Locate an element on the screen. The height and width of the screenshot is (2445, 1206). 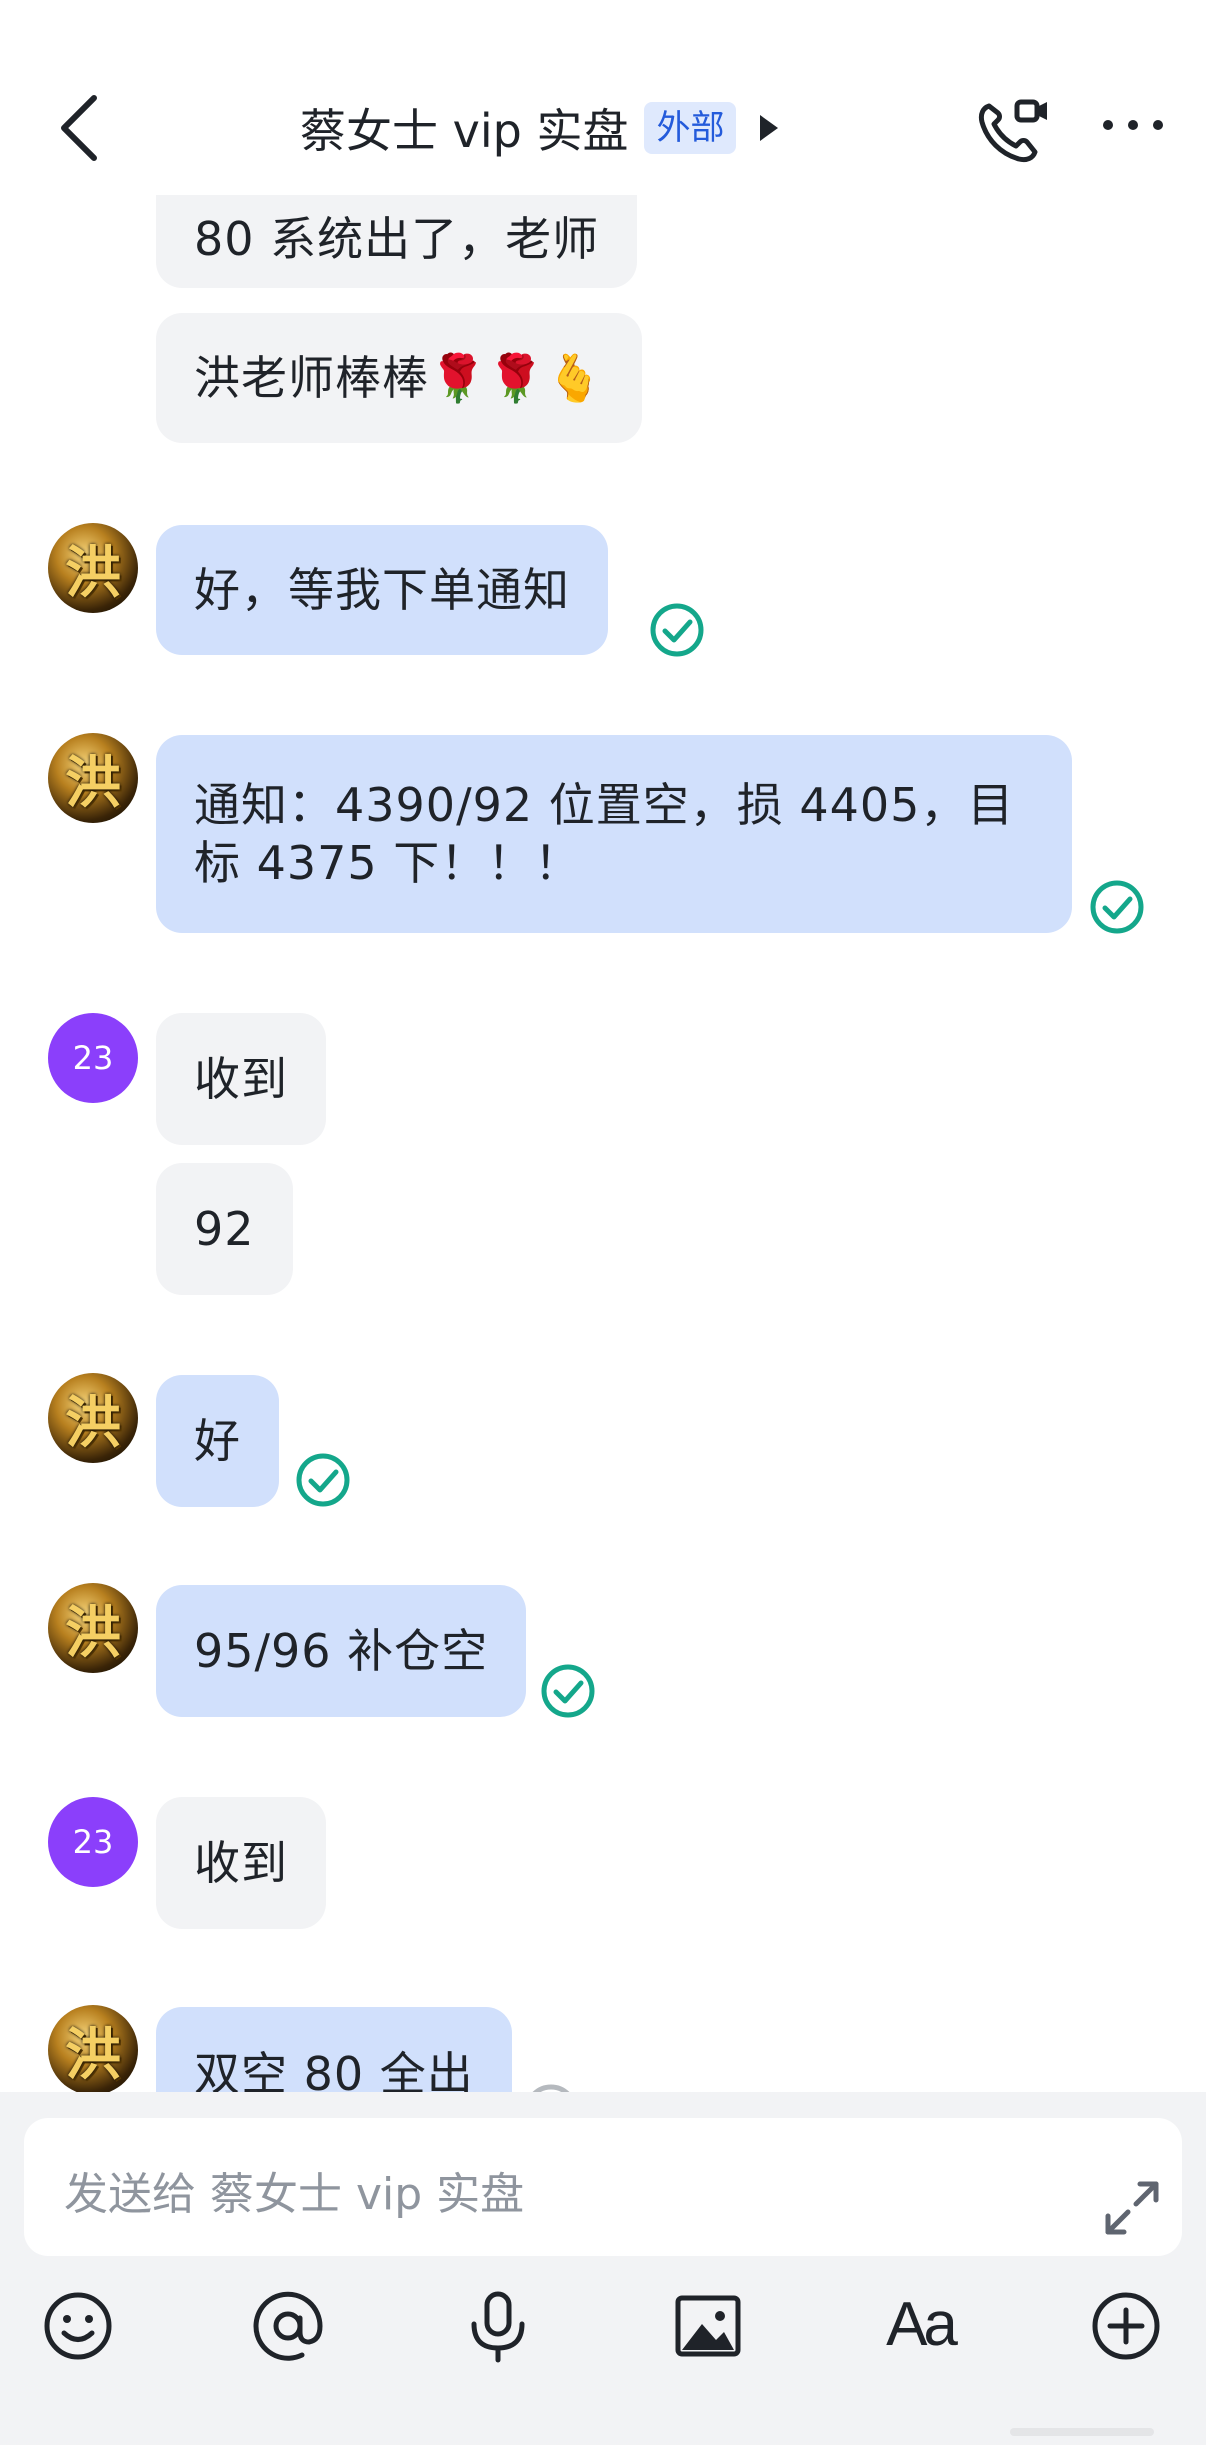
message-text: 好，等我下单通知 is located at coordinates (382, 590).